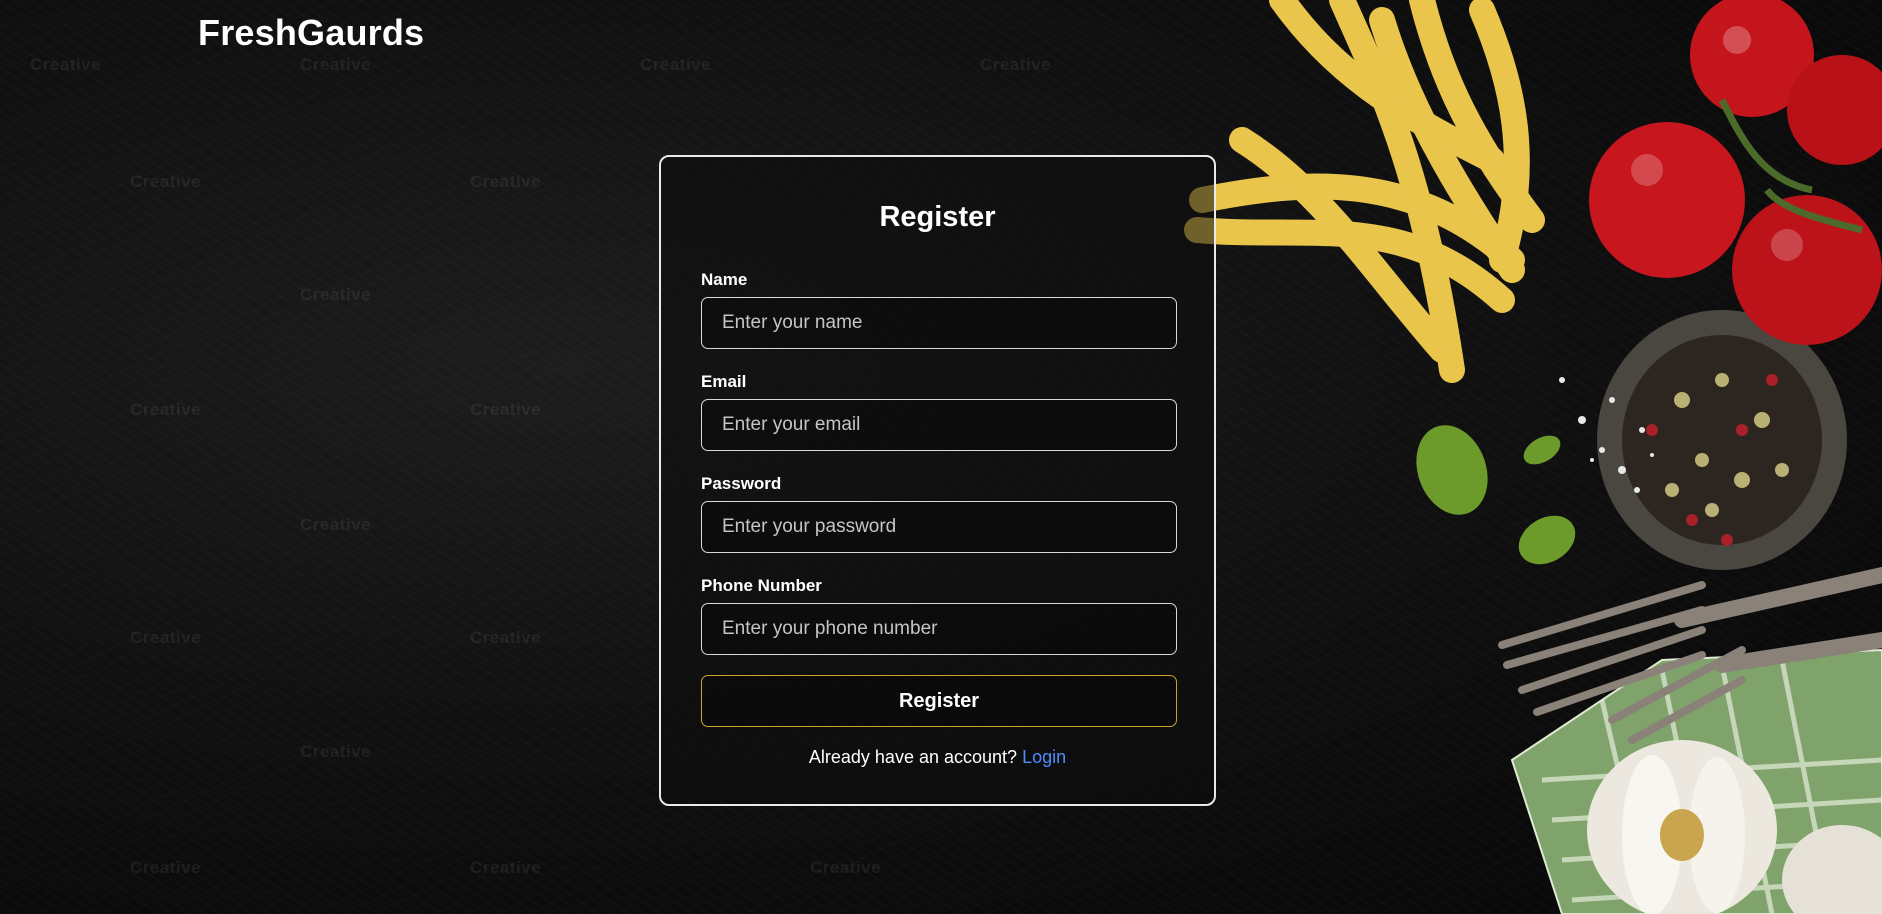 The height and width of the screenshot is (914, 1882). I want to click on name-label: Name, so click(724, 279).